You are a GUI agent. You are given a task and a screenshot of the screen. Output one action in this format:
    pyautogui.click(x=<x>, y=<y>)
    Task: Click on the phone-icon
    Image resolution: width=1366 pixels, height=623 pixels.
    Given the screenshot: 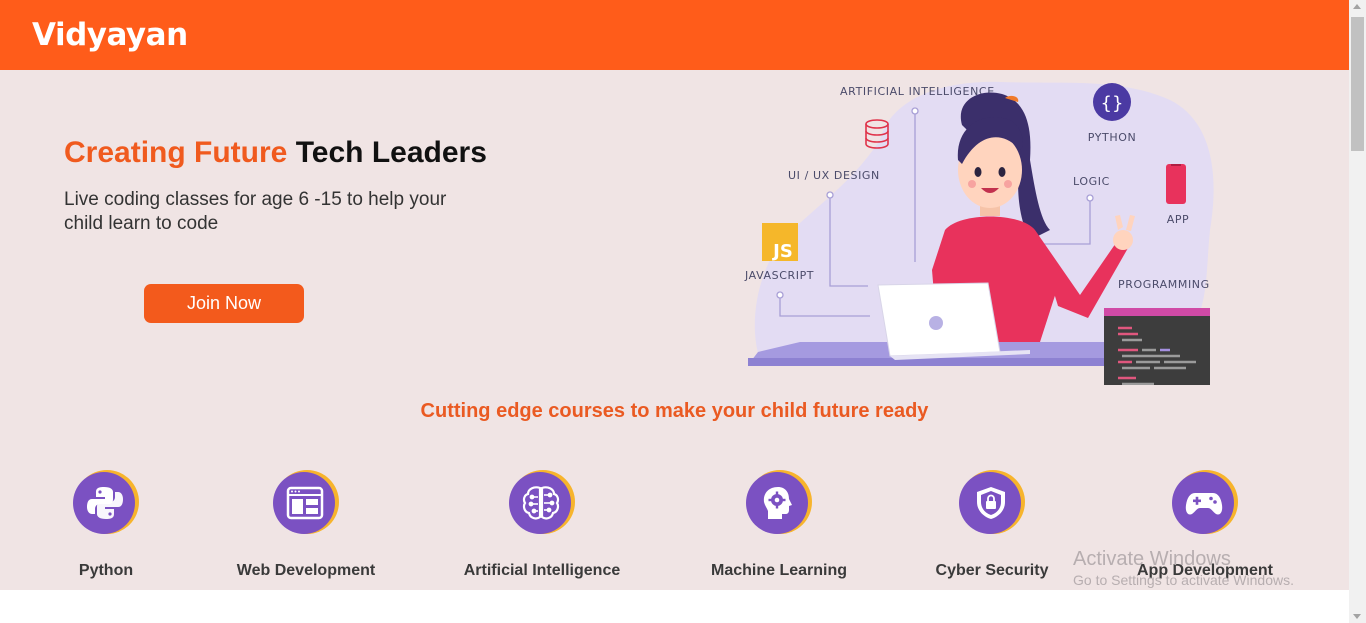 What is the action you would take?
    pyautogui.click(x=1176, y=184)
    